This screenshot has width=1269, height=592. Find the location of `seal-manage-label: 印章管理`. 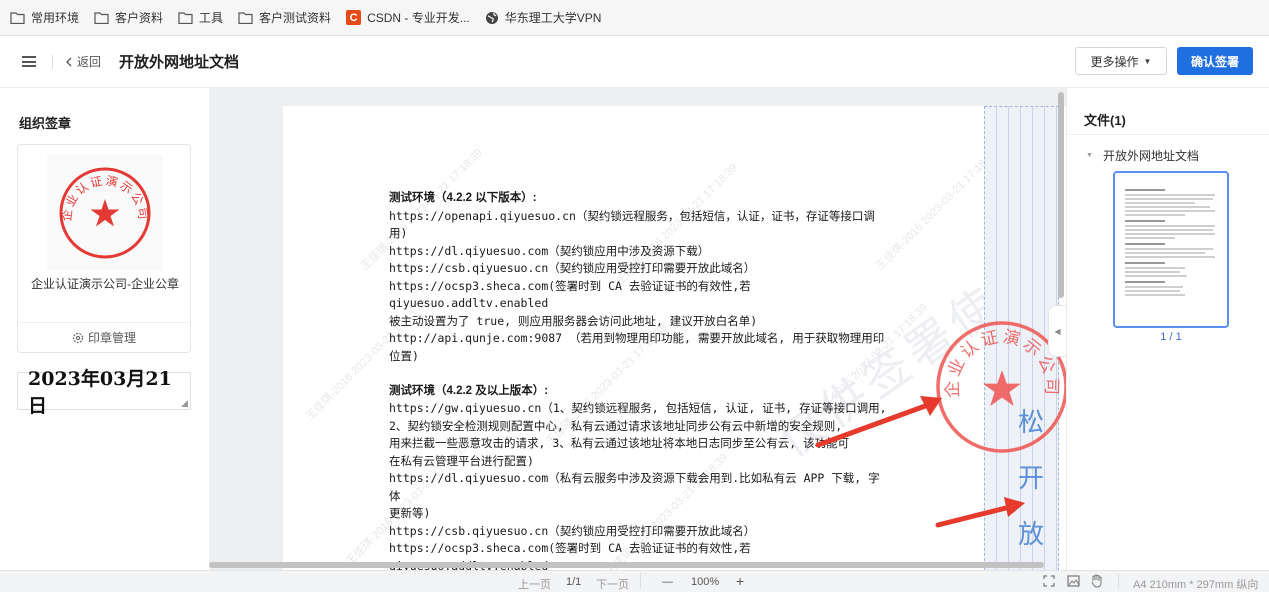

seal-manage-label: 印章管理 is located at coordinates (111, 338).